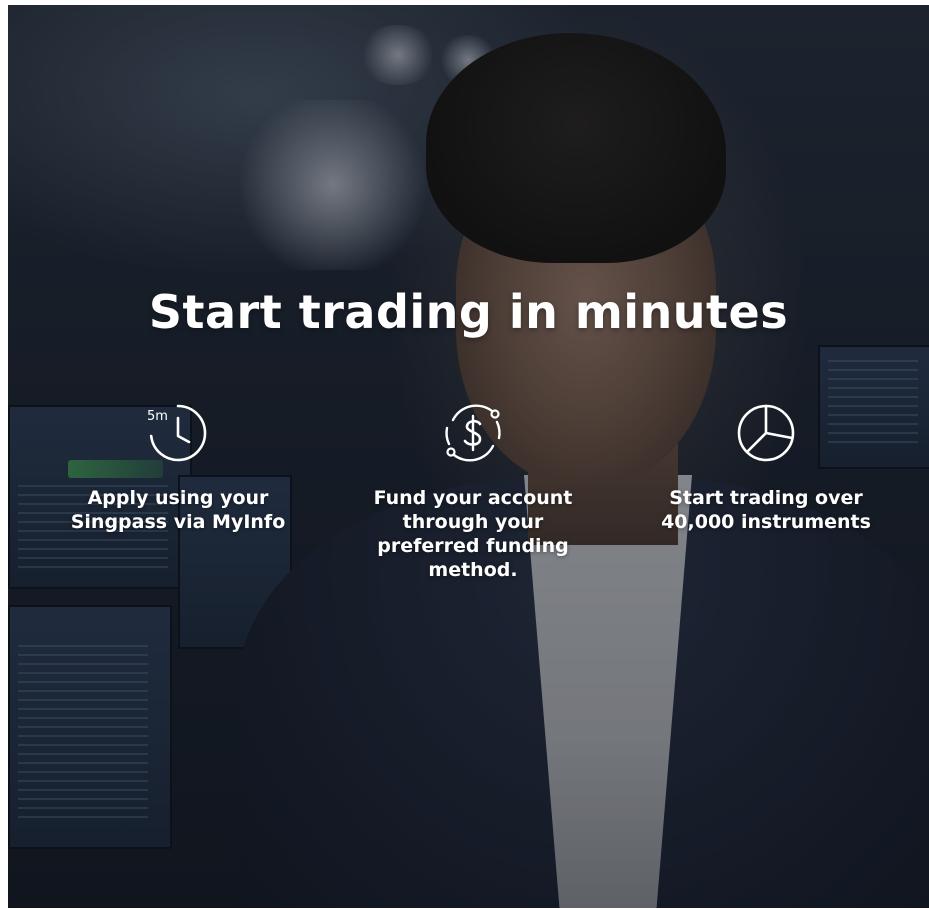 Image resolution: width=929 pixels, height=909 pixels. What do you see at coordinates (178, 466) in the screenshot?
I see `feature-apply: 5m Apply using your Singpass via MyInfo` at bounding box center [178, 466].